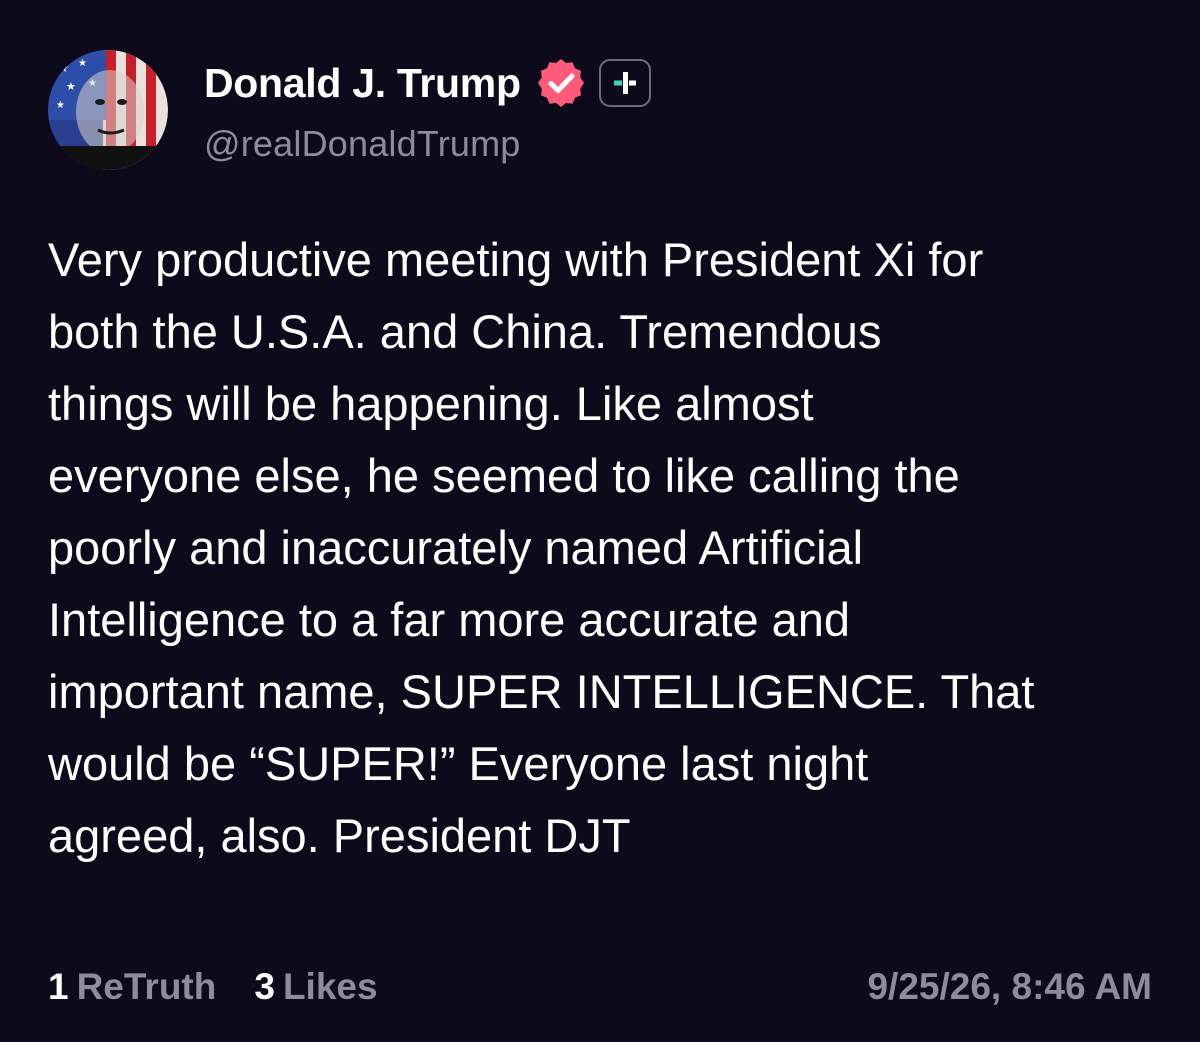  I want to click on display-name: Donald J. Trump, so click(362, 83).